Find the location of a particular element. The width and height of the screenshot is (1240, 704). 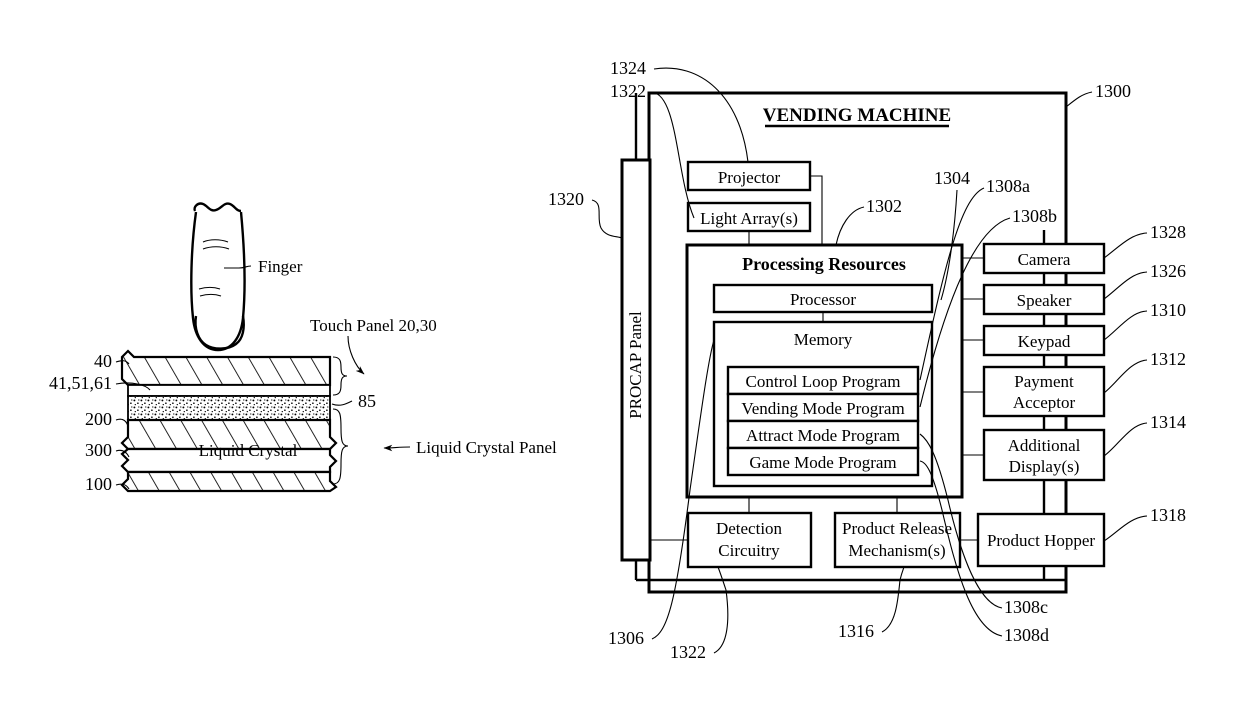

product-hopper-label: Product Hopper is located at coordinates (1041, 540).